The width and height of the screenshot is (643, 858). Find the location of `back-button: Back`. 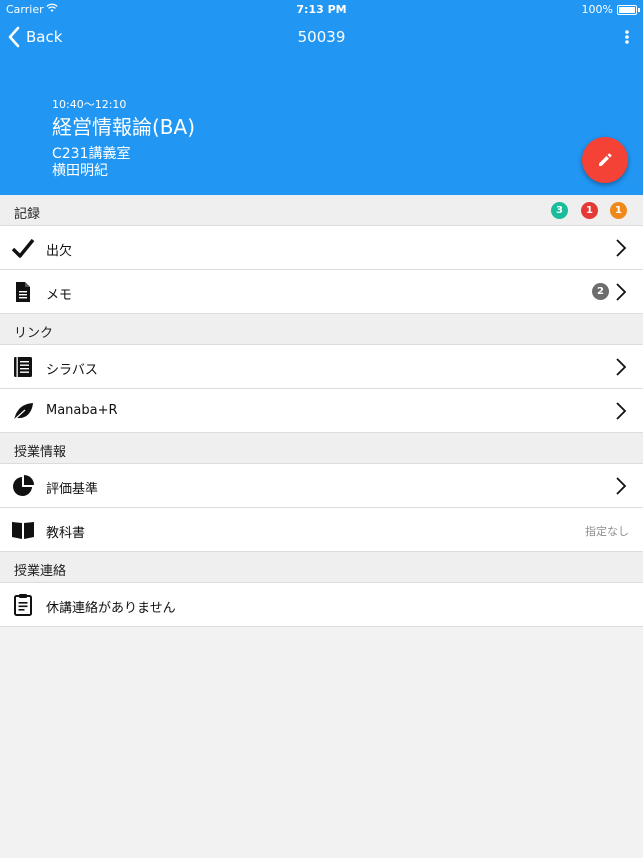

back-button: Back is located at coordinates (34, 37).